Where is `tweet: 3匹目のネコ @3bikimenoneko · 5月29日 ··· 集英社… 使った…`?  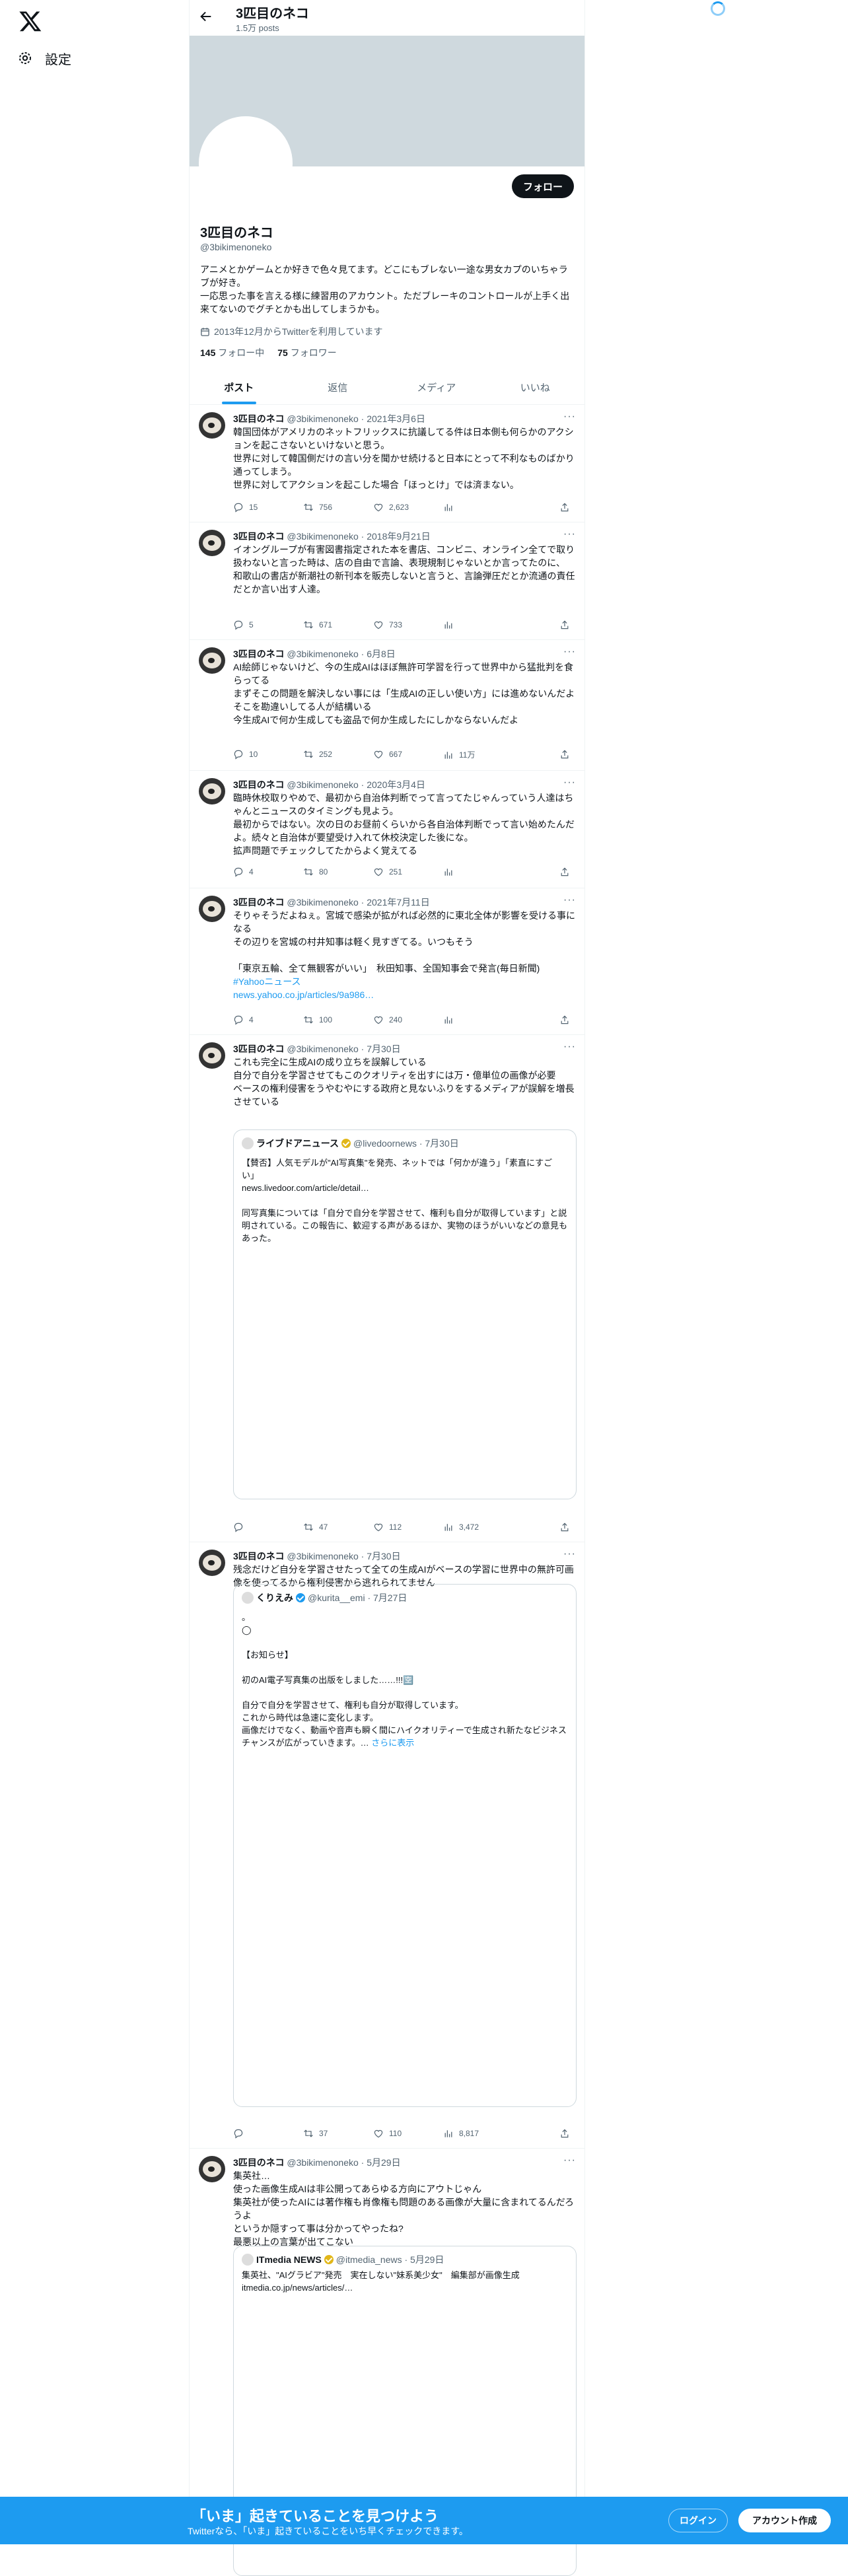 tweet: 3匹目のネコ @3bikimenoneko · 5月29日 ··· 集英社… 使った… is located at coordinates (387, 2362).